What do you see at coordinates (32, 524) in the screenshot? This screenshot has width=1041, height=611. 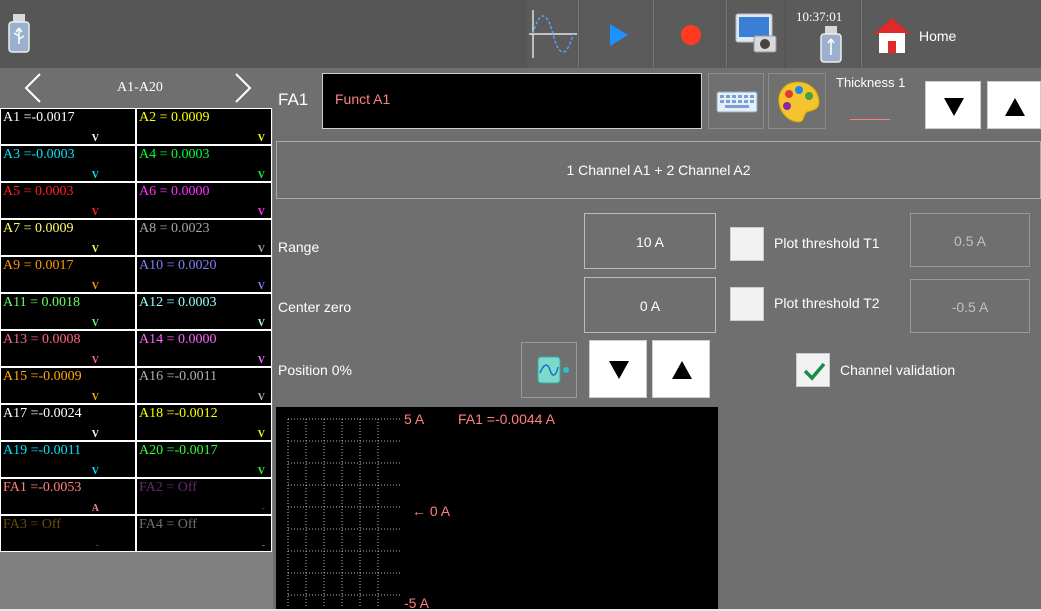 I see `channel-value: FA3 = Off` at bounding box center [32, 524].